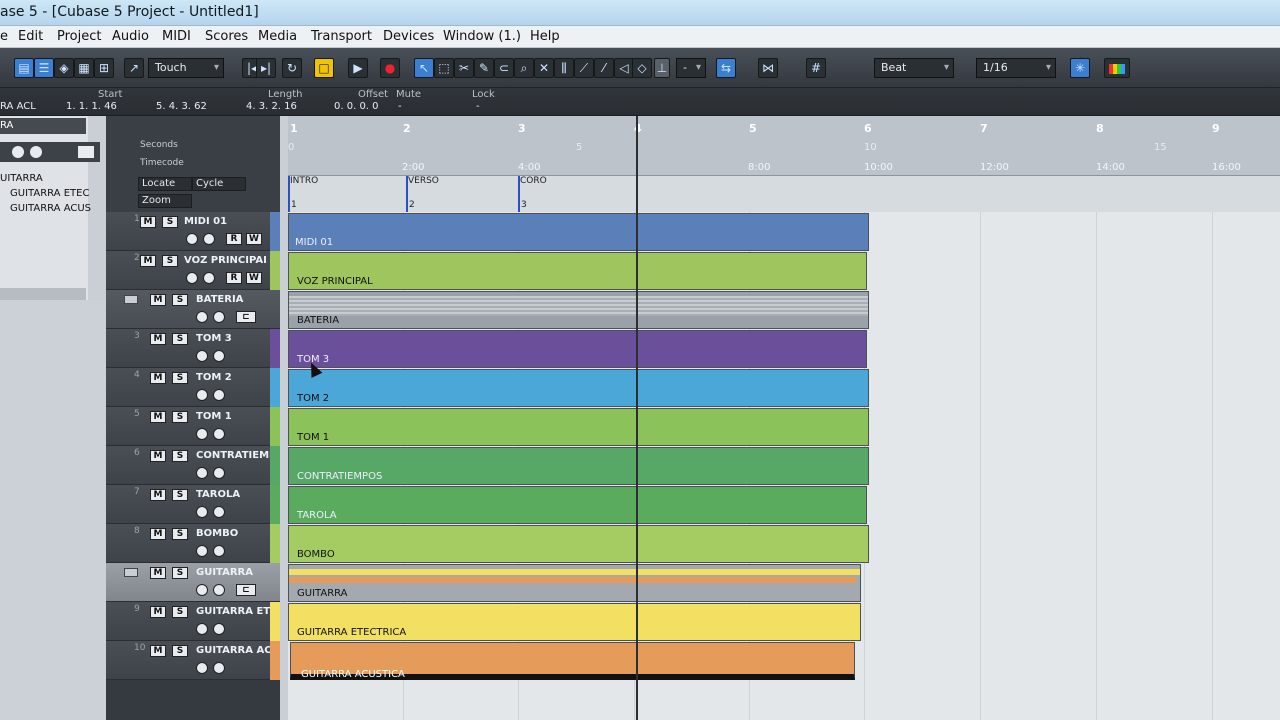 The height and width of the screenshot is (720, 1280). I want to click on audio-event: VOZ PRINCIPAL, so click(577, 271).